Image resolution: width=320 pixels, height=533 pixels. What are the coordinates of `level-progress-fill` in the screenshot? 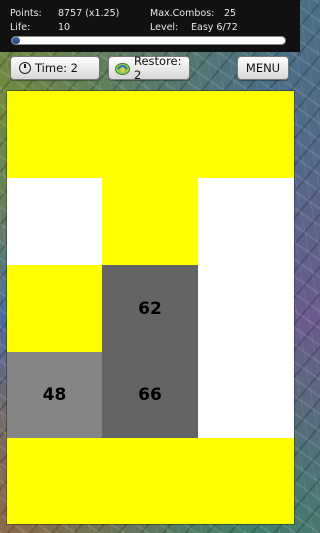 It's located at (16, 40).